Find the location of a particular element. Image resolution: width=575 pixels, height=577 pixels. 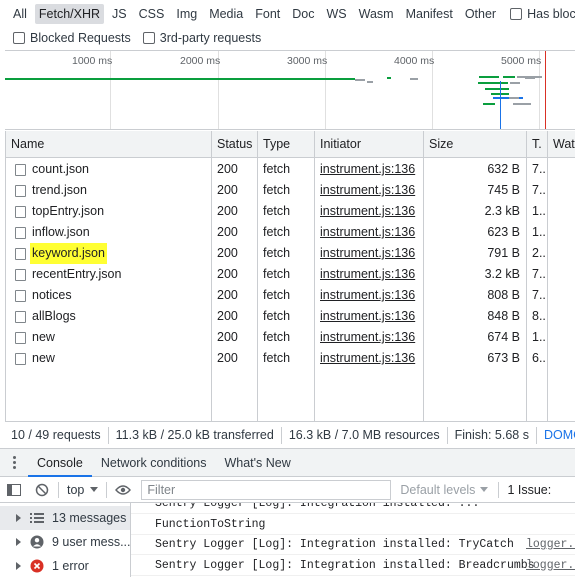

column-header-type: Type is located at coordinates (286, 144).